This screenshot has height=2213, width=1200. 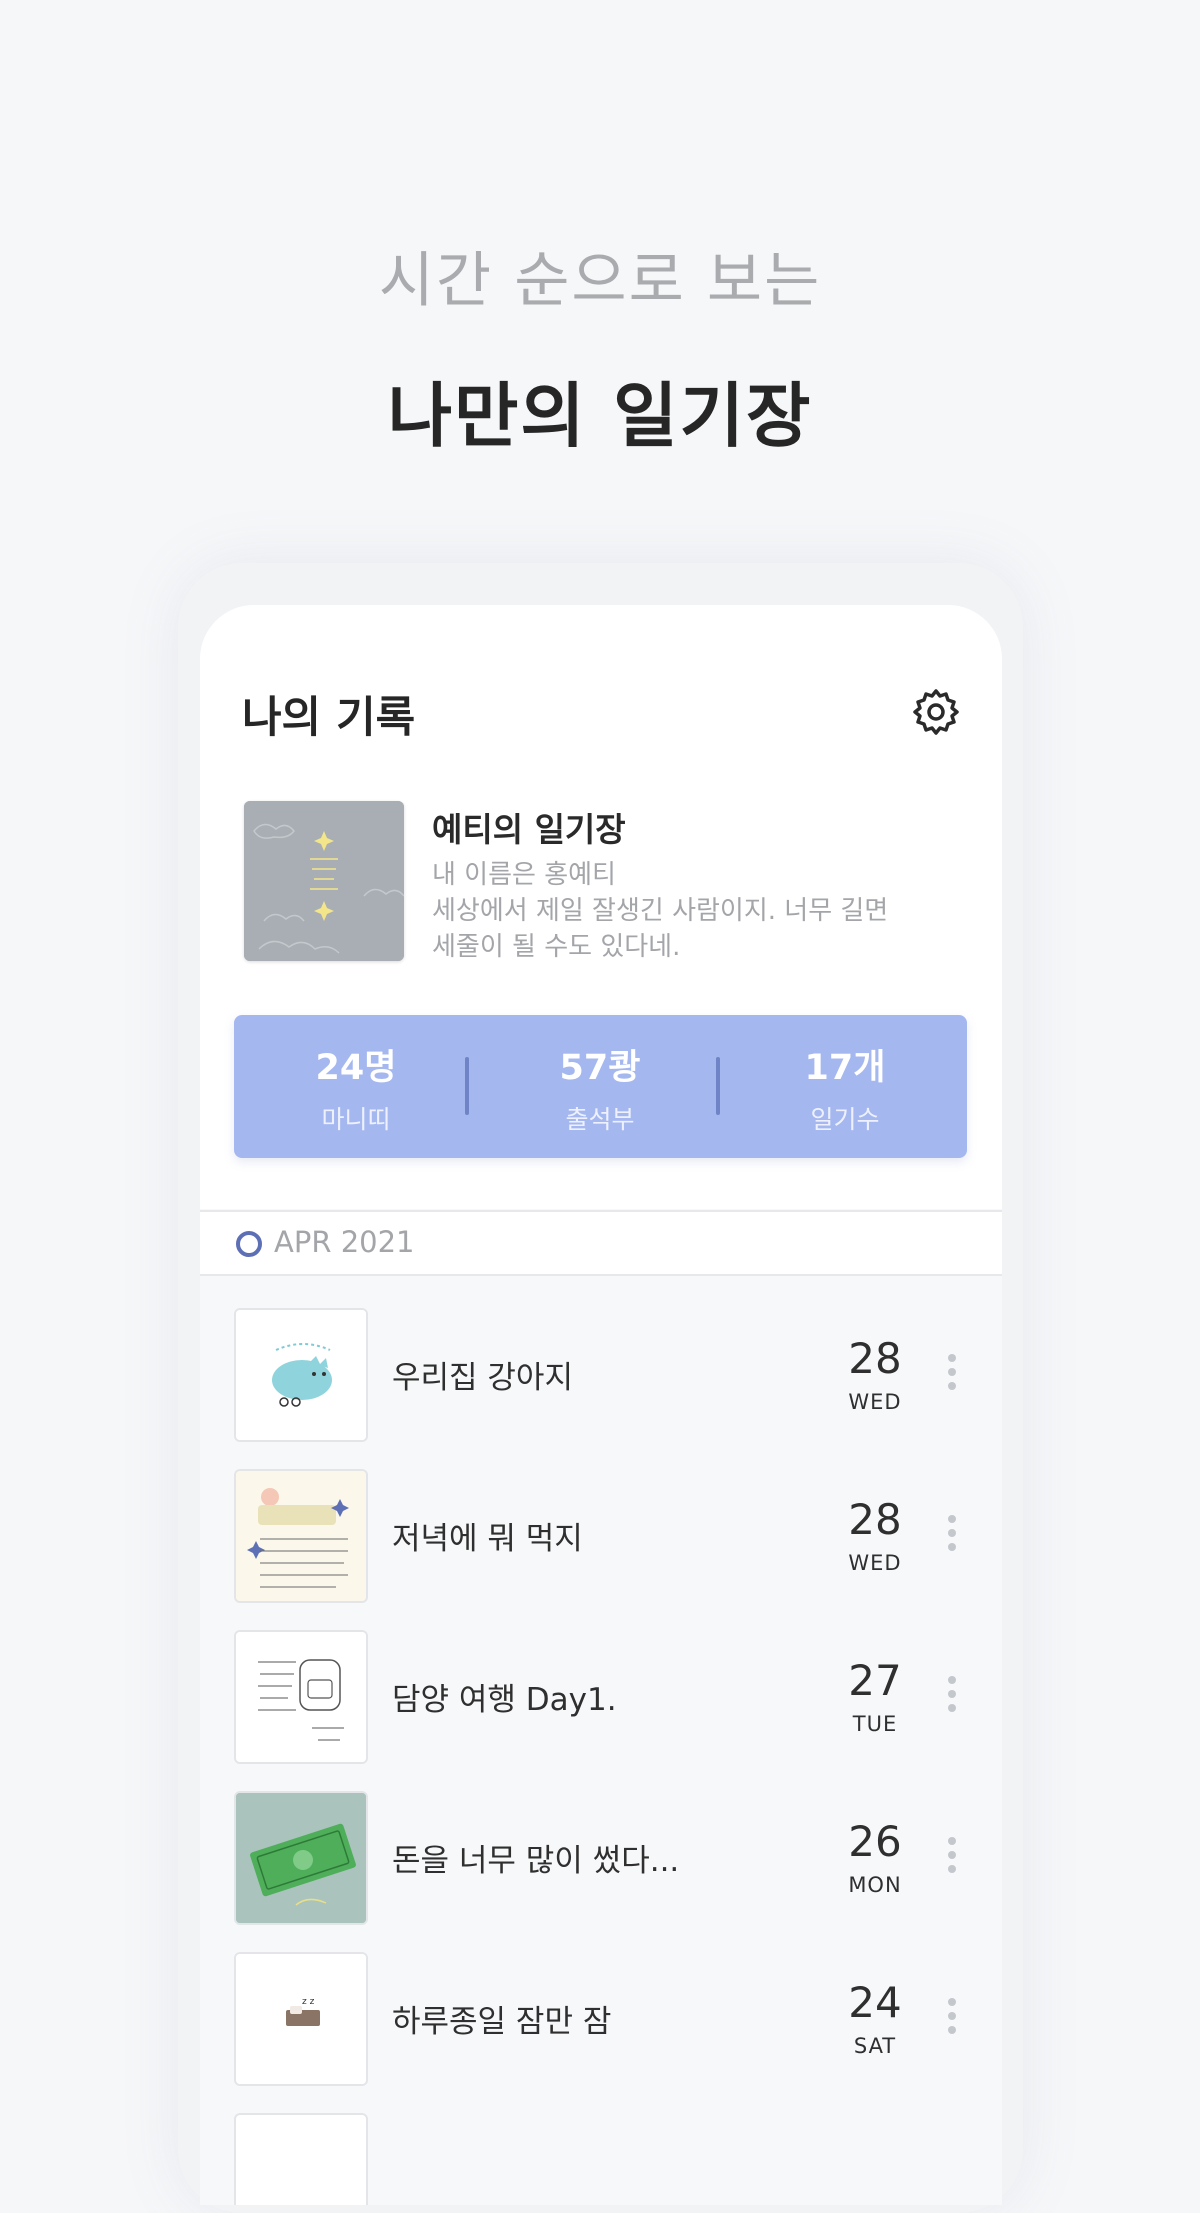 I want to click on month-label: APR 2021, so click(x=344, y=1242).